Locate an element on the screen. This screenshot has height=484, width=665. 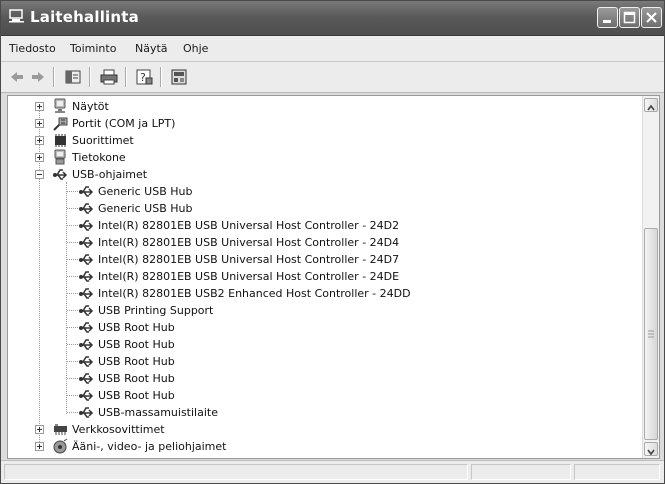
minimize-button is located at coordinates (607, 17).